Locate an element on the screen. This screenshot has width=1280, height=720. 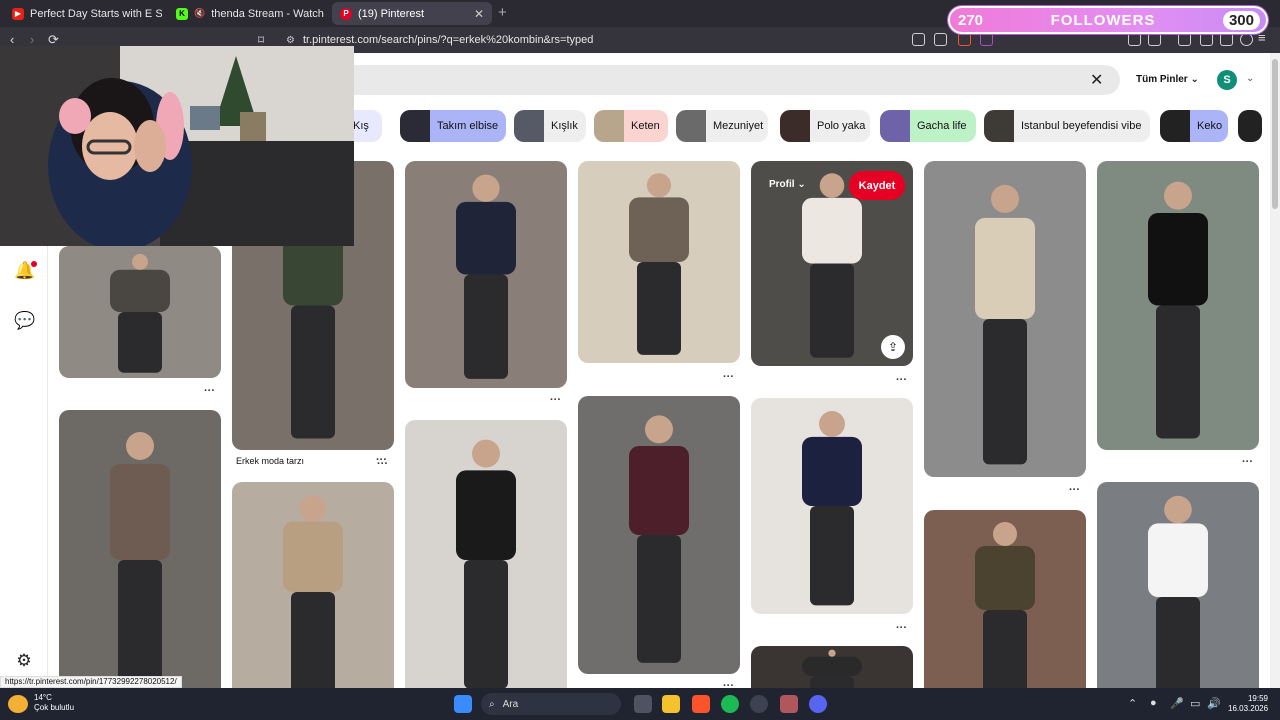
taskbar-search: ⌕ Ara is located at coordinates (551, 704).